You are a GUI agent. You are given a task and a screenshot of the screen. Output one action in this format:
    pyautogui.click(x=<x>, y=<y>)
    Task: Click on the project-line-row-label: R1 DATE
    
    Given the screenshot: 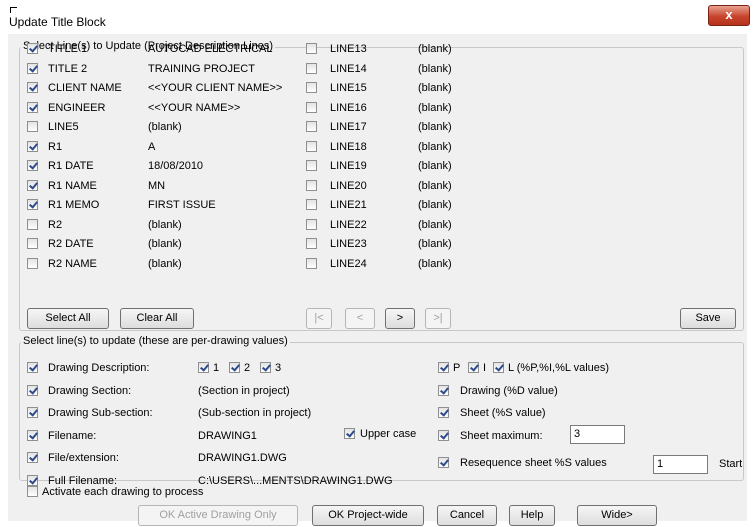 What is the action you would take?
    pyautogui.click(x=71, y=166)
    